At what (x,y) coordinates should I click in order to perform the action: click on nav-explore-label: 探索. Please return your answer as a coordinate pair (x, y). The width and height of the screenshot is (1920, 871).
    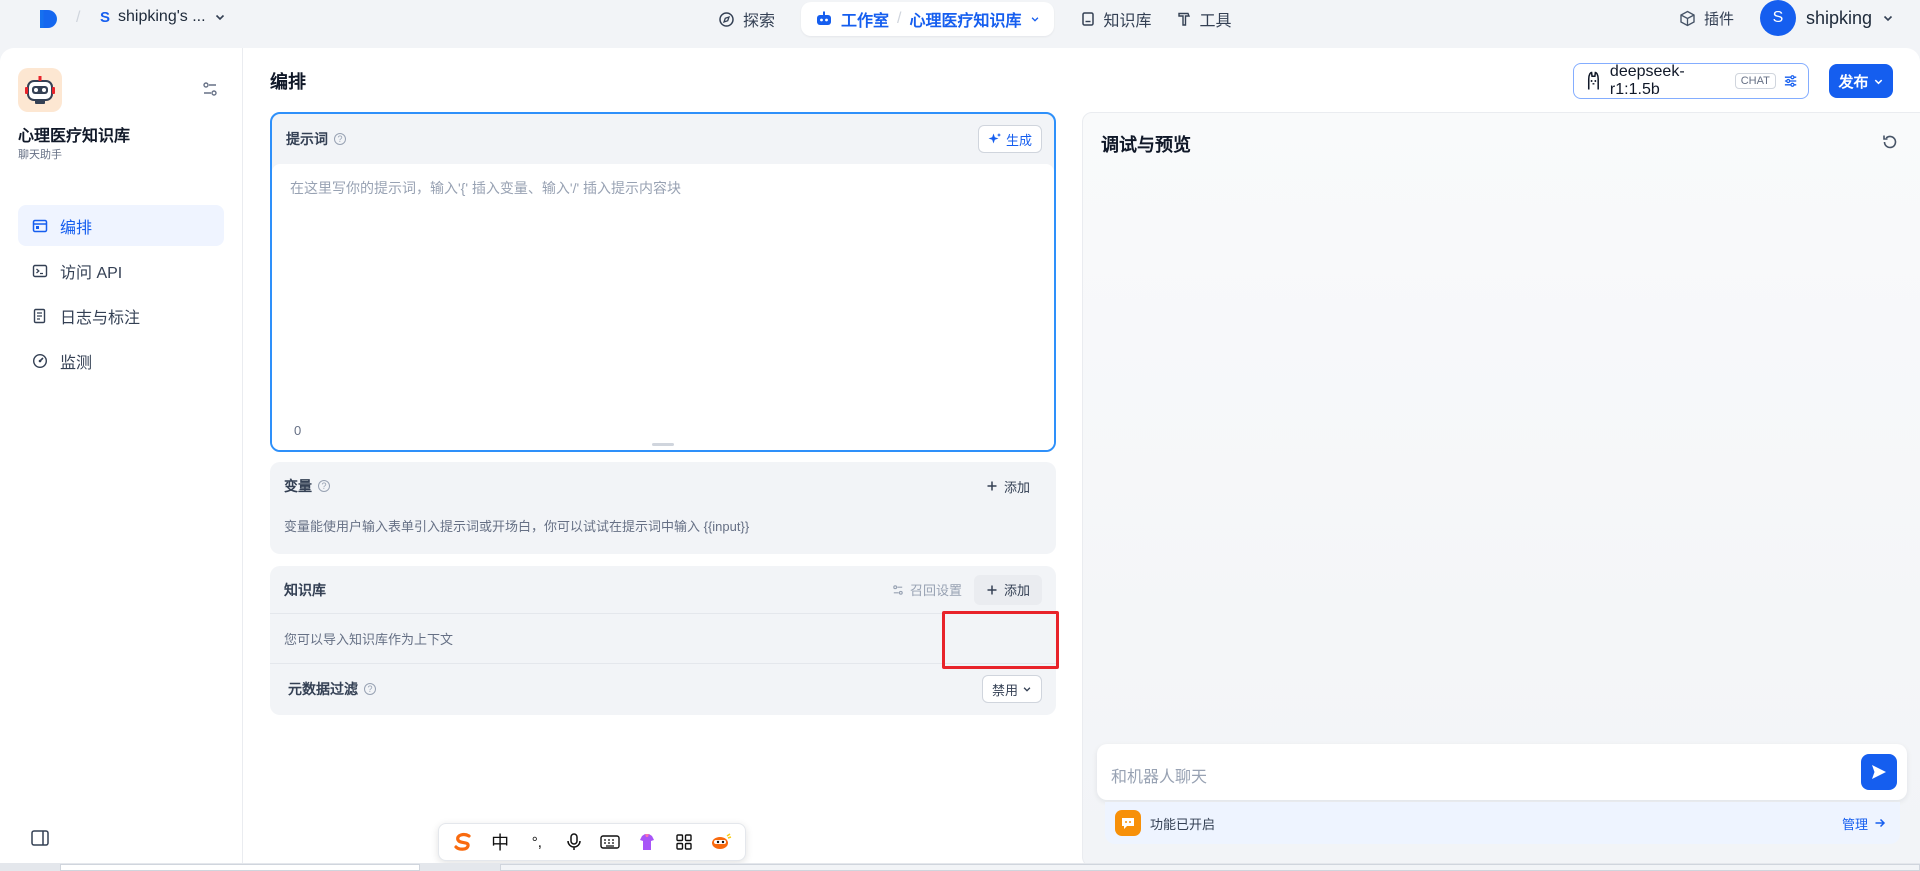
    Looking at the image, I should click on (759, 21).